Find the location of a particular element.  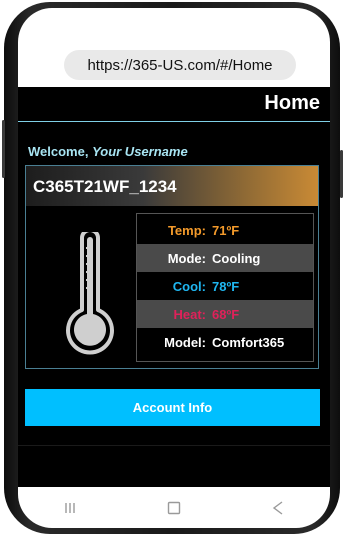

heat-value: 68ºF is located at coordinates (226, 314).